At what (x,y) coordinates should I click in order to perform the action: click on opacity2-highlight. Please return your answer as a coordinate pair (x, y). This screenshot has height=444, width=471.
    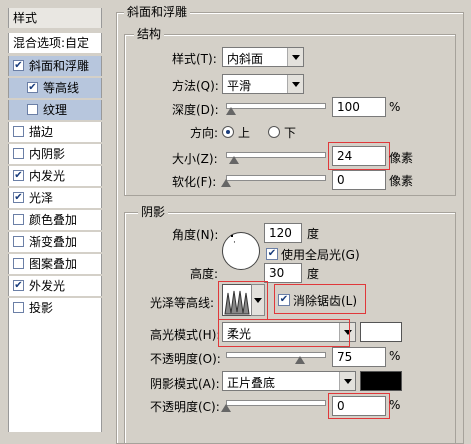
    Looking at the image, I should click on (359, 406).